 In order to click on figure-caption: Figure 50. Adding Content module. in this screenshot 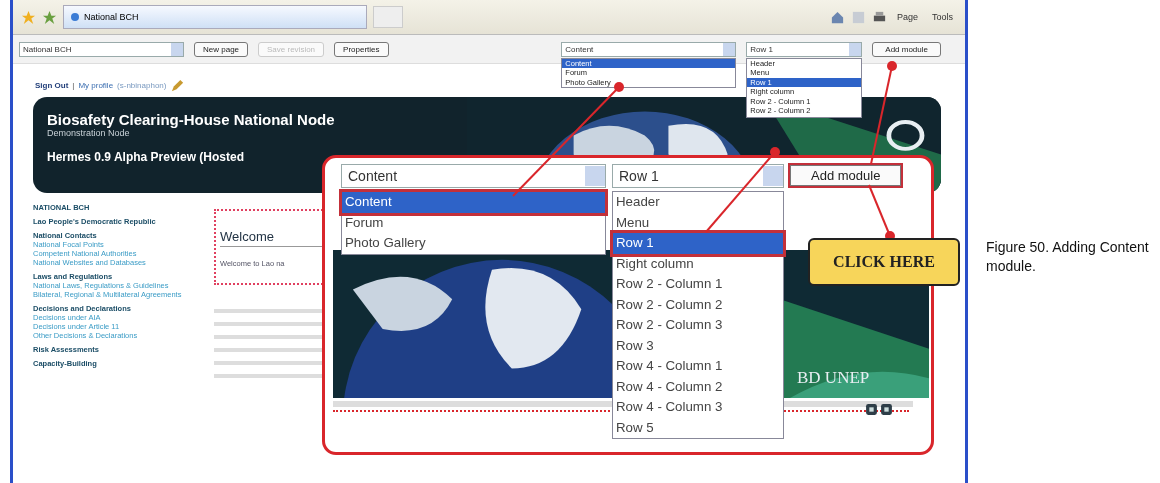, I will do `click(1068, 256)`.